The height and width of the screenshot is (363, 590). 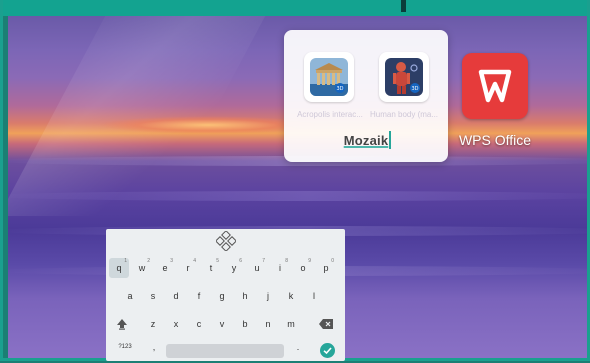 I want to click on key-period: ., so click(x=298, y=347).